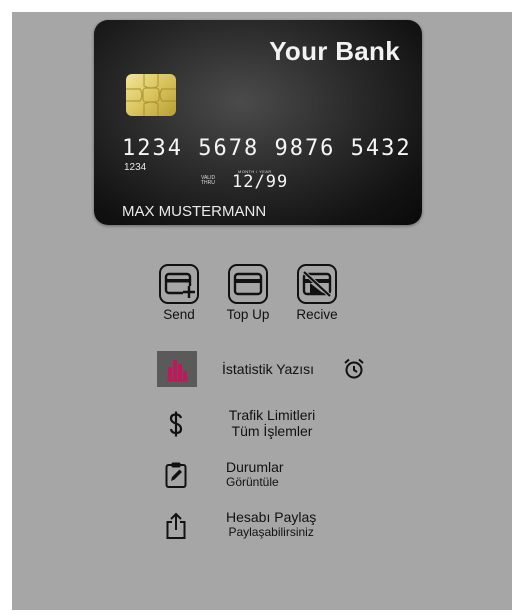  What do you see at coordinates (334, 51) in the screenshot?
I see `bank-name: Your Bank` at bounding box center [334, 51].